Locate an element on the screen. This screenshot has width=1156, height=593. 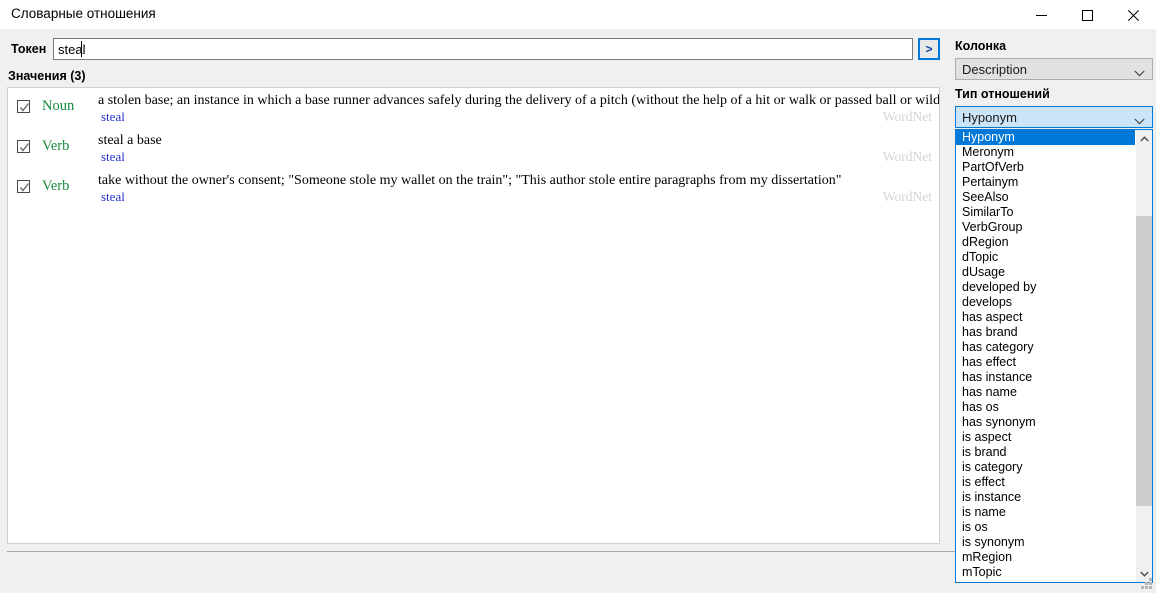
dropdown-option: is category is located at coordinates (1045, 467).